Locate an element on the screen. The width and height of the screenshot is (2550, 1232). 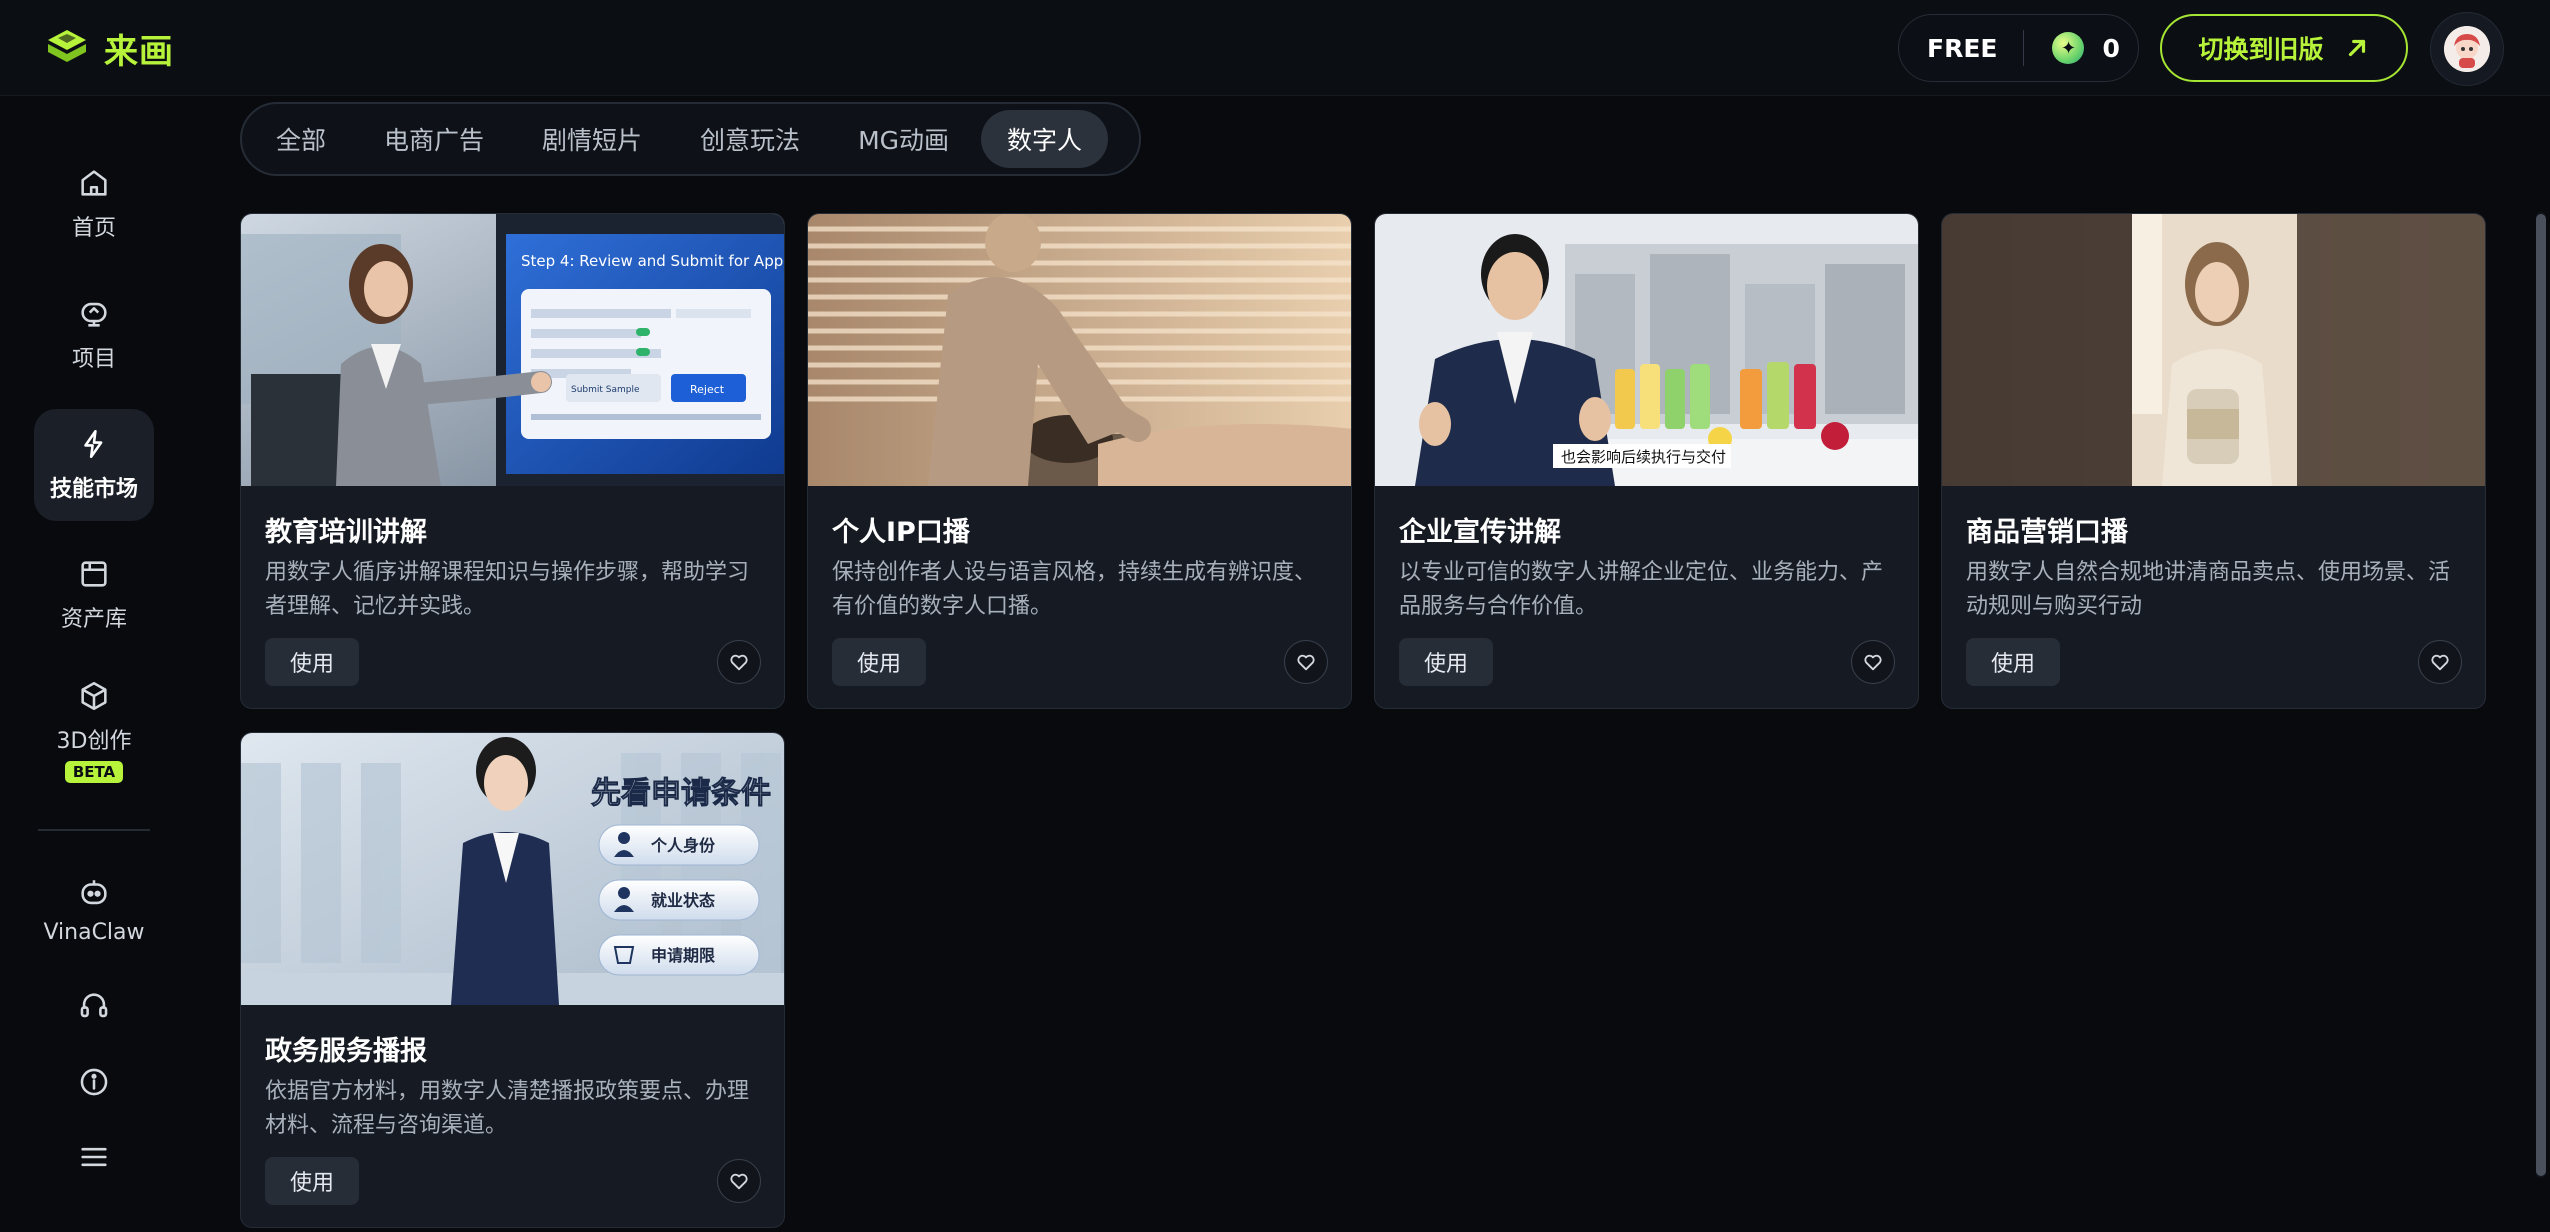
sparkle-coin-icon: ✦ is located at coordinates (2068, 48).